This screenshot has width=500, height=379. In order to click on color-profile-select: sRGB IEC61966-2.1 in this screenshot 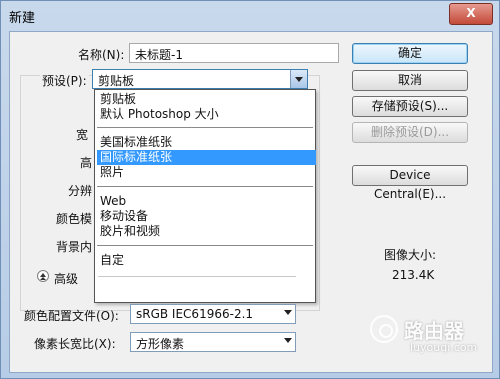, I will do `click(213, 314)`.